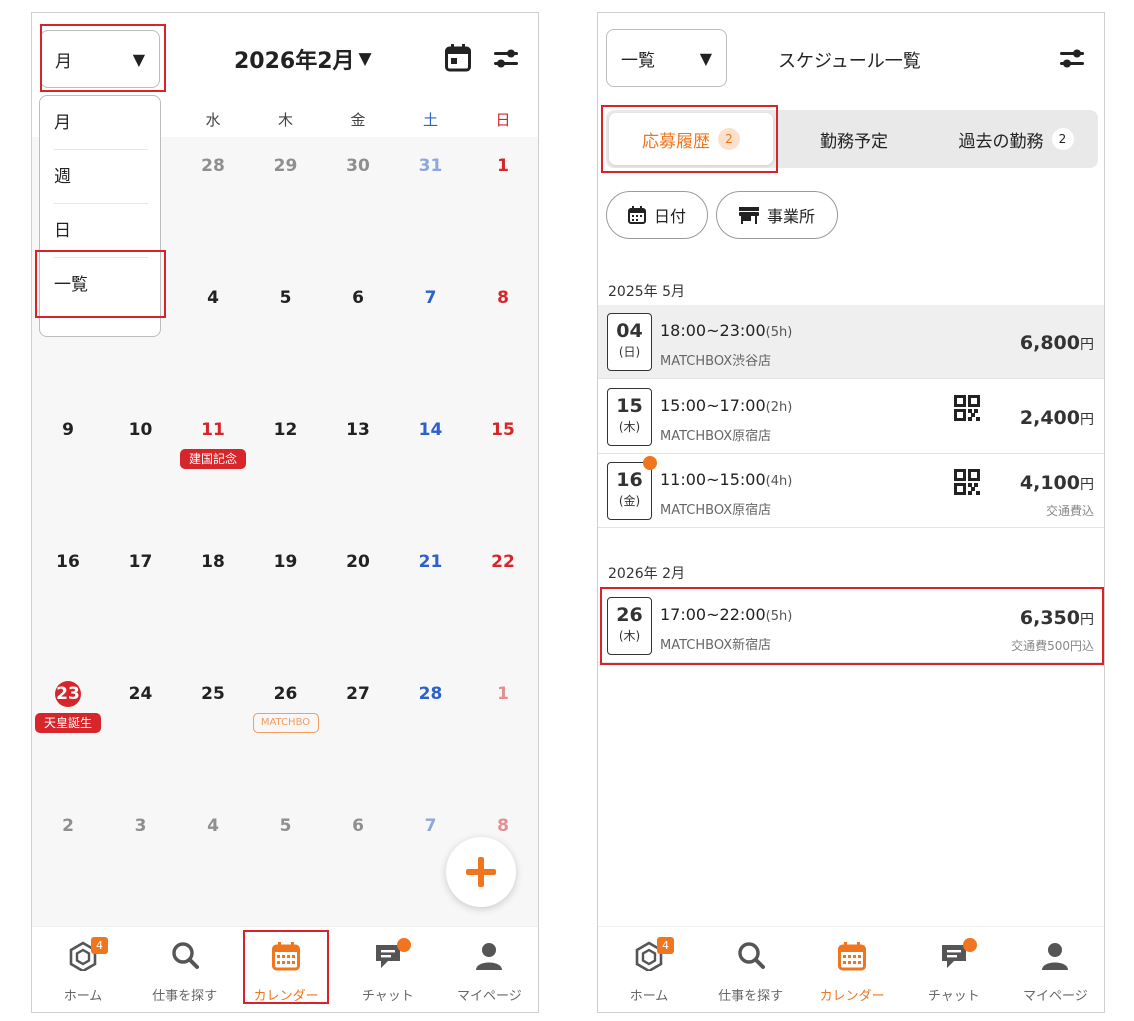 The image size is (1134, 1021). Describe the element at coordinates (502, 335) in the screenshot. I see `calendar-day-cell: 8` at that location.